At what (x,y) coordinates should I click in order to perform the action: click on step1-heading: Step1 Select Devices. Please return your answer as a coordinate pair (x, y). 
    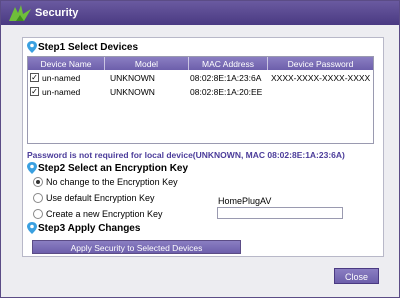
    Looking at the image, I should click on (88, 47).